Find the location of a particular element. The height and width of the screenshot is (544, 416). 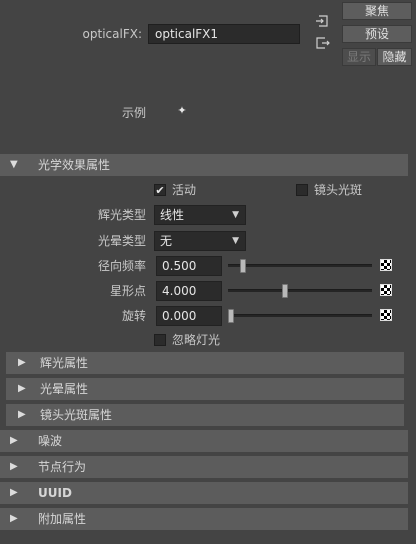

rotation-field: 0.000 is located at coordinates (189, 316).